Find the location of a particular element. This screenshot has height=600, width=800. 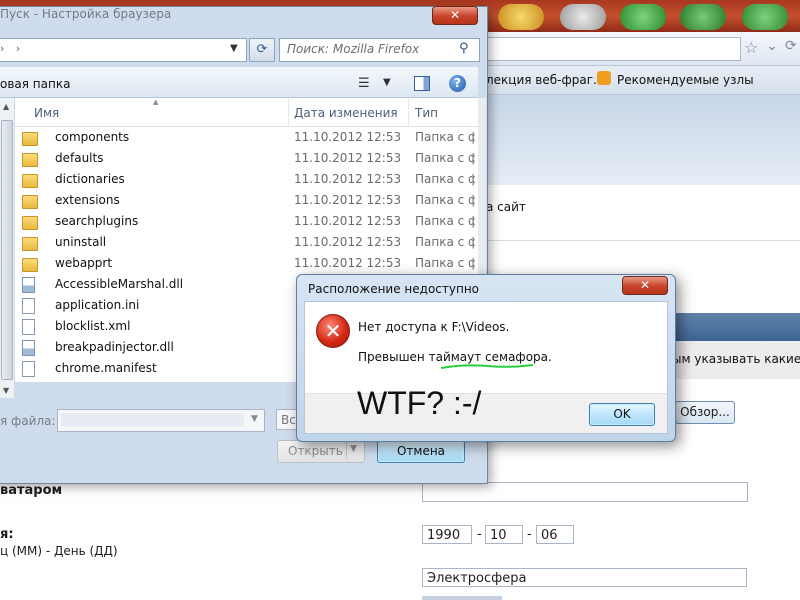

dob-hint: ц (ММ) - День (ДД) is located at coordinates (59, 551).